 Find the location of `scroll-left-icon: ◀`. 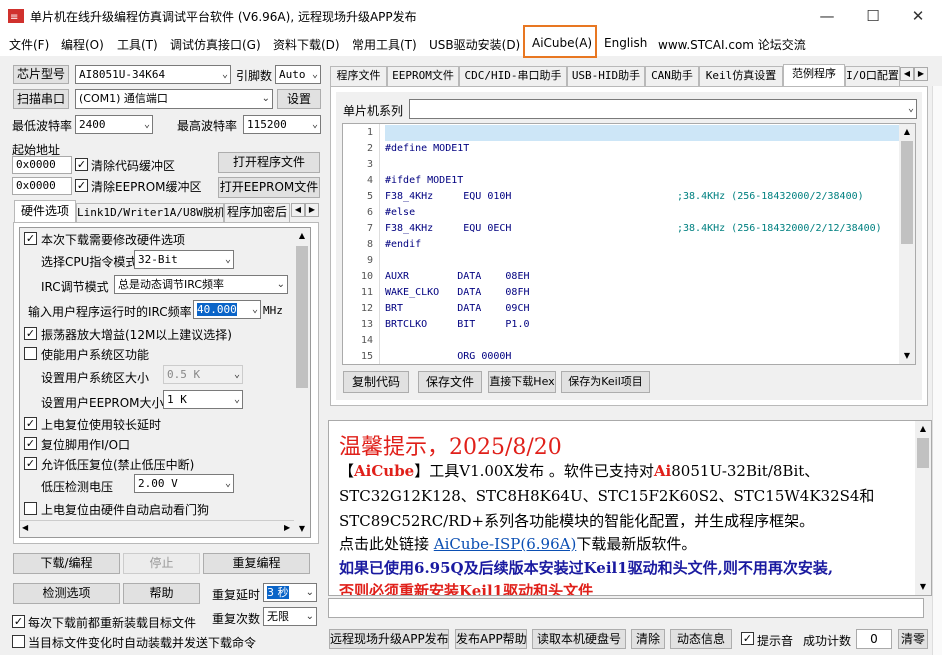

scroll-left-icon: ◀ is located at coordinates (25, 527).